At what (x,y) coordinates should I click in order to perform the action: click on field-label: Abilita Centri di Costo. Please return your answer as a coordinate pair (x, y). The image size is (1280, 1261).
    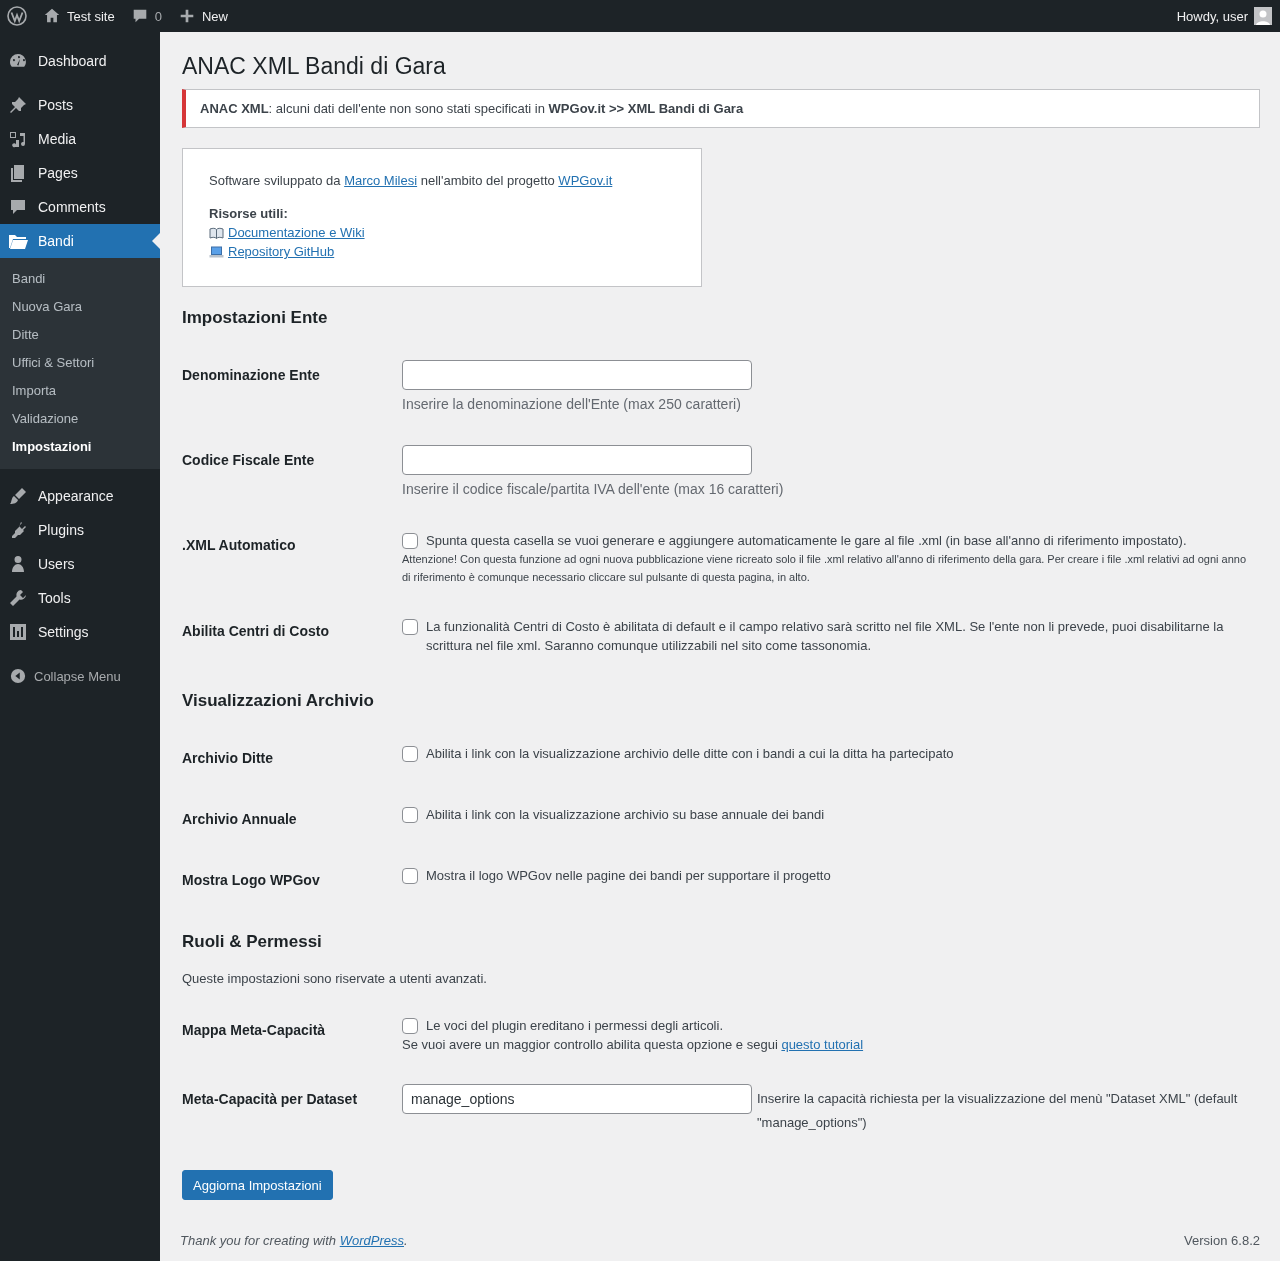
    Looking at the image, I should click on (256, 631).